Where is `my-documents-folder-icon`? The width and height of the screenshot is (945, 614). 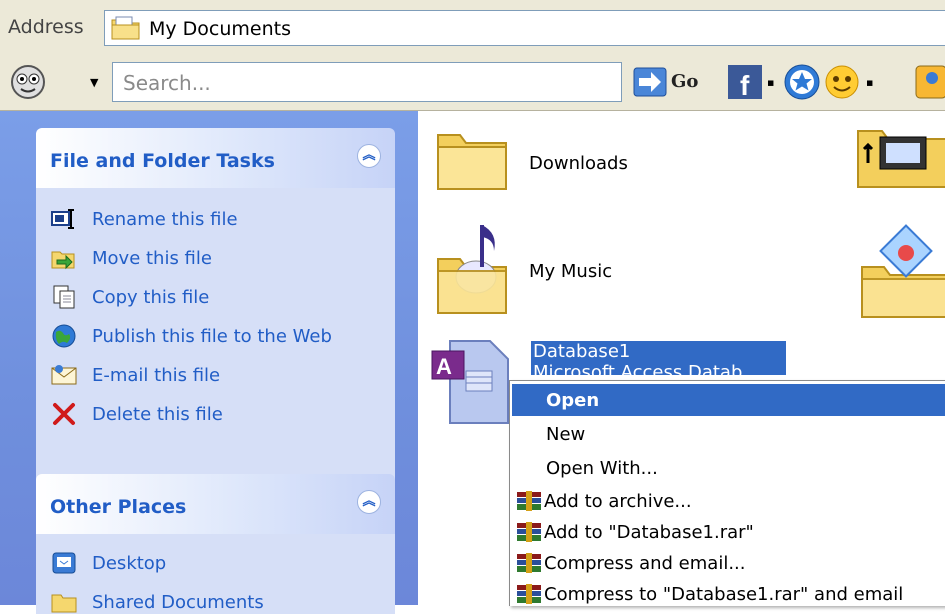 my-documents-folder-icon is located at coordinates (126, 30).